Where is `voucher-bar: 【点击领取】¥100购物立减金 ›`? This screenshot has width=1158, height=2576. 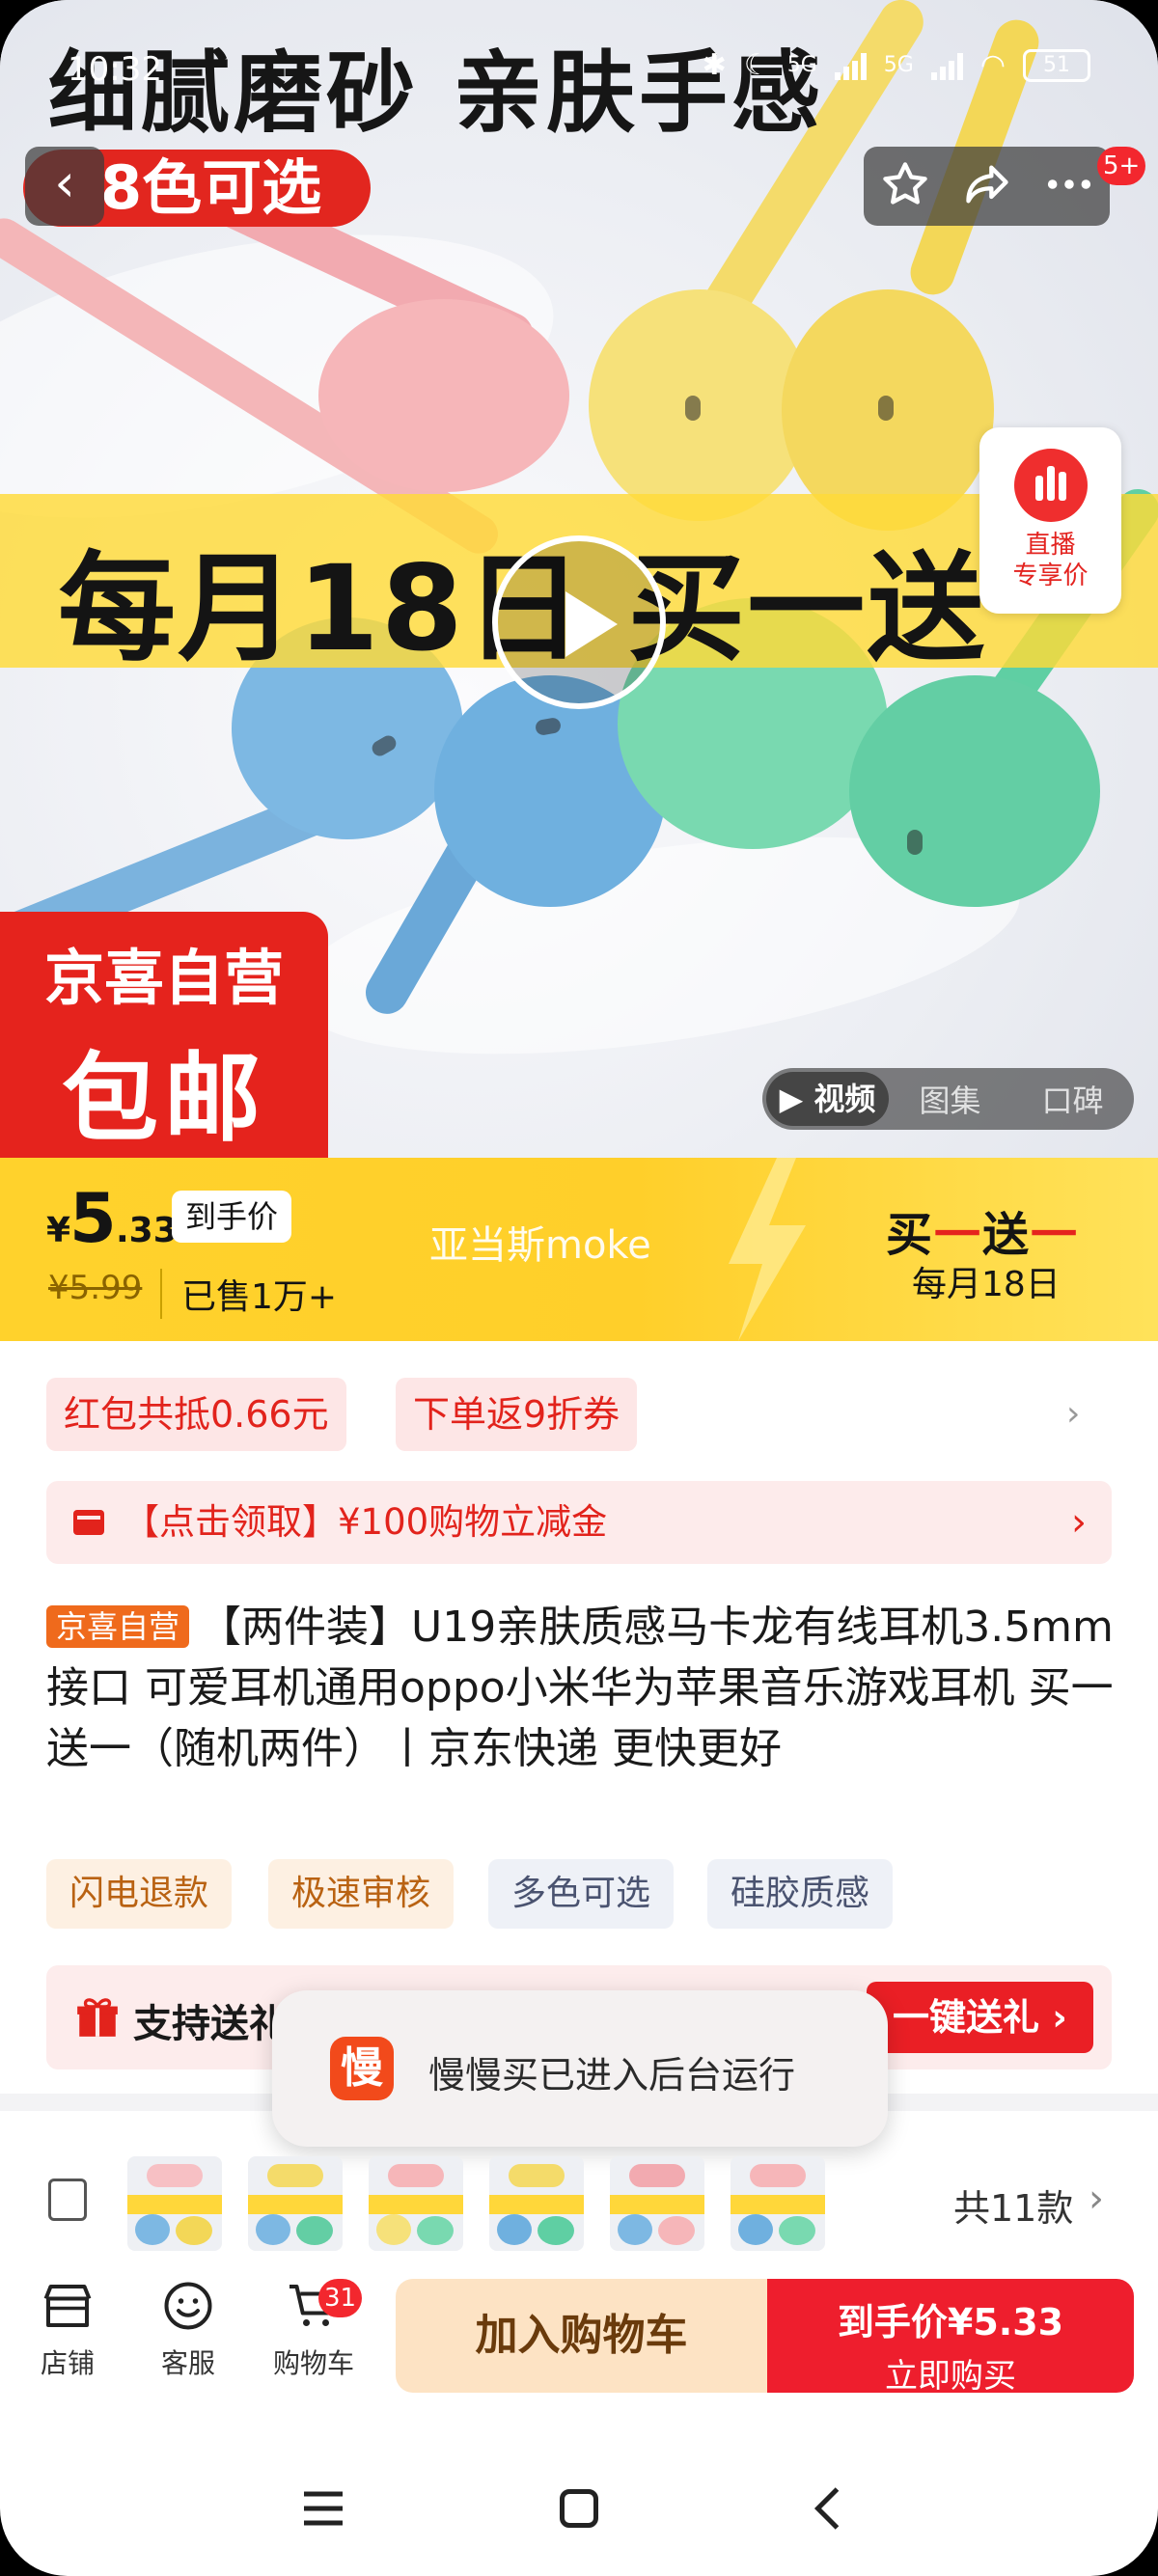 voucher-bar: 【点击领取】¥100购物立减金 › is located at coordinates (579, 1523).